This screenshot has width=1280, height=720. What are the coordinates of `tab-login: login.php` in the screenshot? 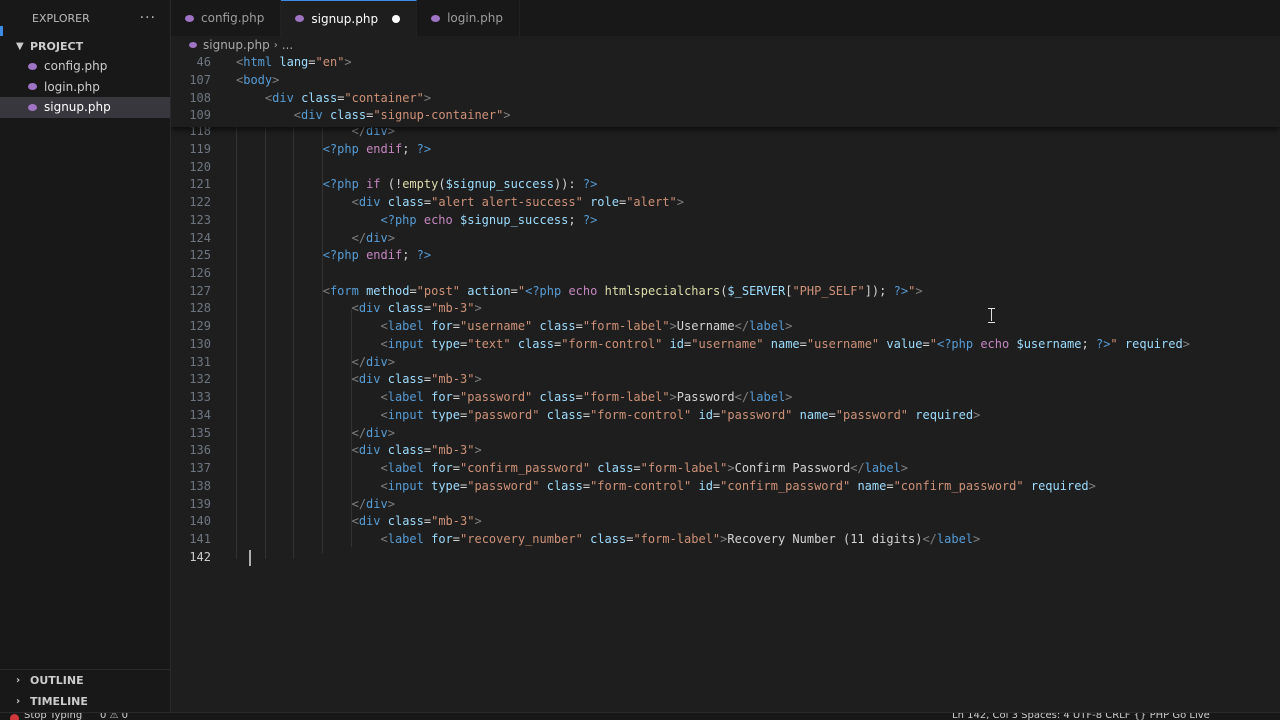 It's located at (468, 18).